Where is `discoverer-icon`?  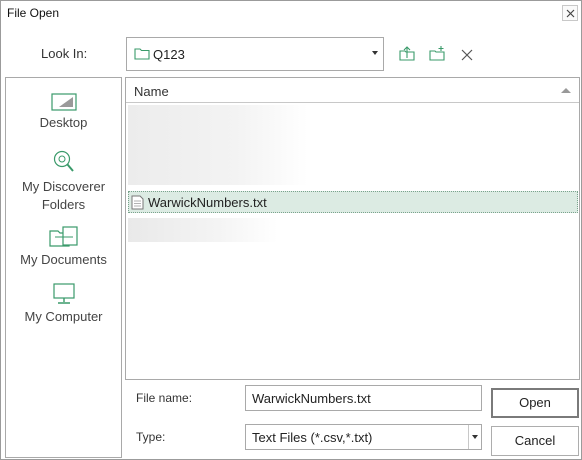
discoverer-icon is located at coordinates (63, 161).